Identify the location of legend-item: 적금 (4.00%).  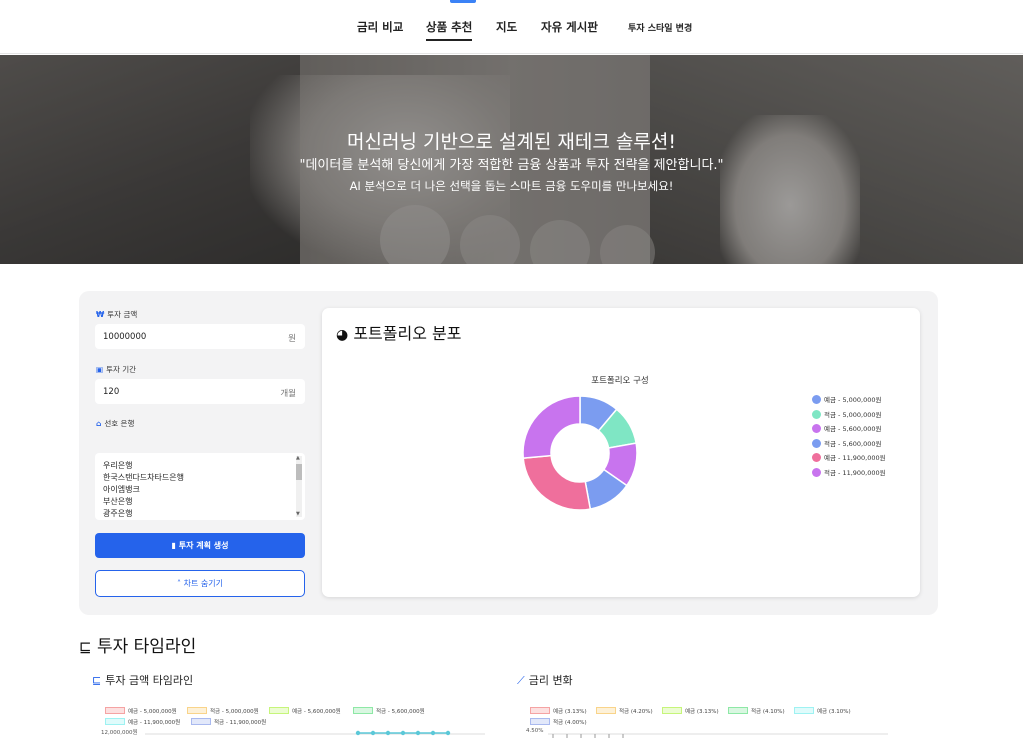
(558, 722).